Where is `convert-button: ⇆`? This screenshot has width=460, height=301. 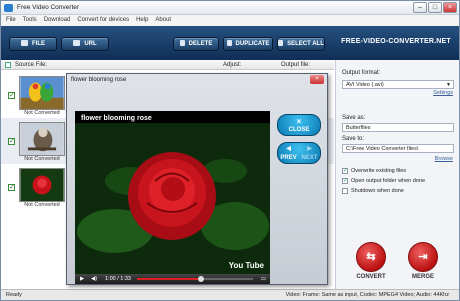
convert-button: ⇆ is located at coordinates (371, 257).